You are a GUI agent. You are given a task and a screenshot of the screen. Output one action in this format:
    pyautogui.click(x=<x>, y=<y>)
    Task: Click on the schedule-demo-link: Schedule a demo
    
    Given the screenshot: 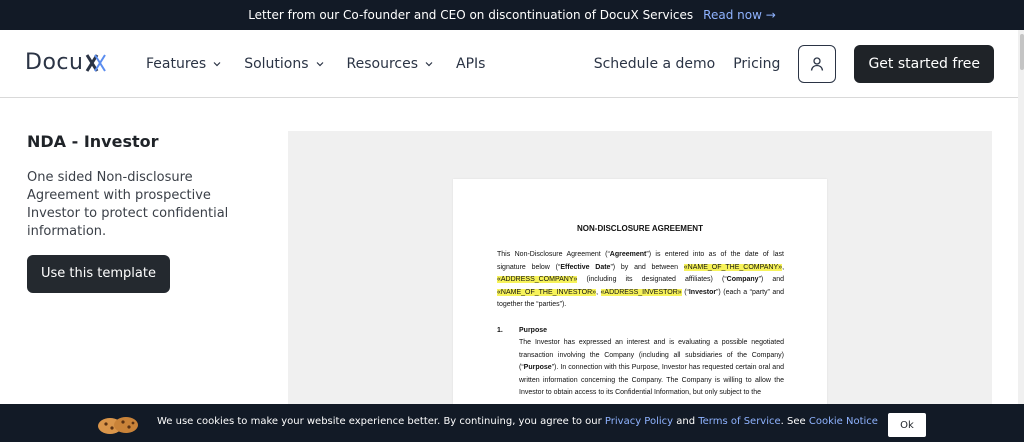 What is the action you would take?
    pyautogui.click(x=655, y=64)
    